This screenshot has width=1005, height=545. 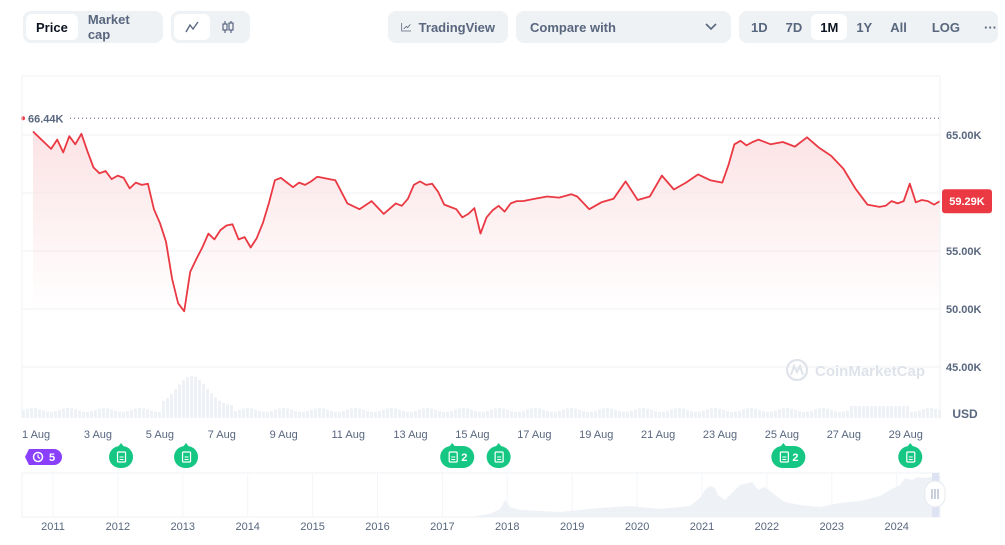 What do you see at coordinates (410, 435) in the screenshot?
I see `x-tick-label: 13 Aug` at bounding box center [410, 435].